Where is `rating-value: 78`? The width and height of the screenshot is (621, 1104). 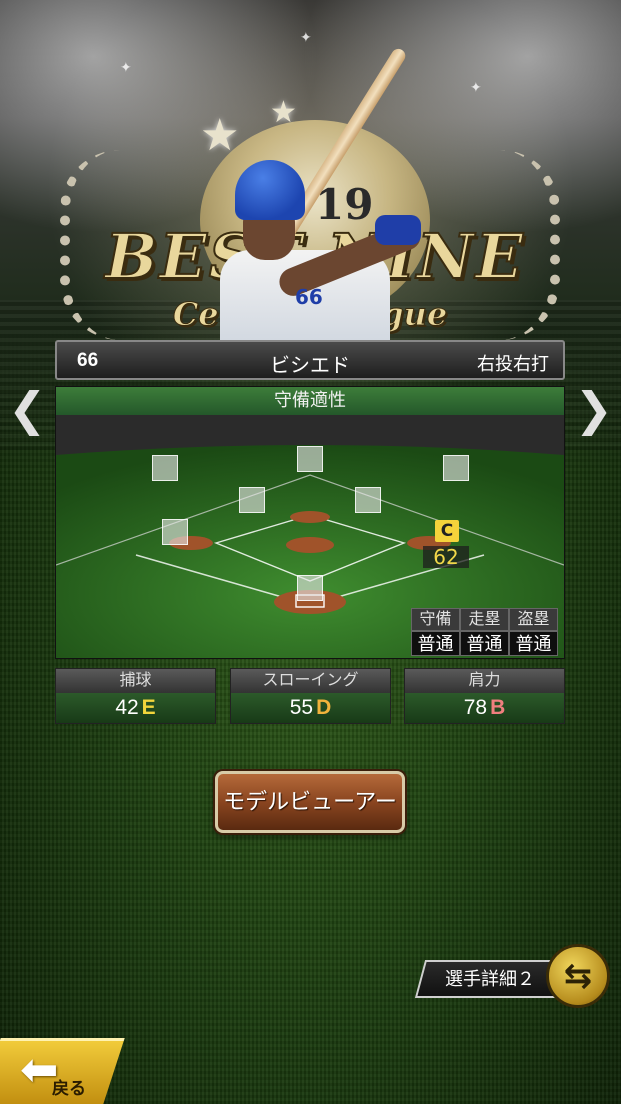
rating-value: 78 is located at coordinates (475, 707).